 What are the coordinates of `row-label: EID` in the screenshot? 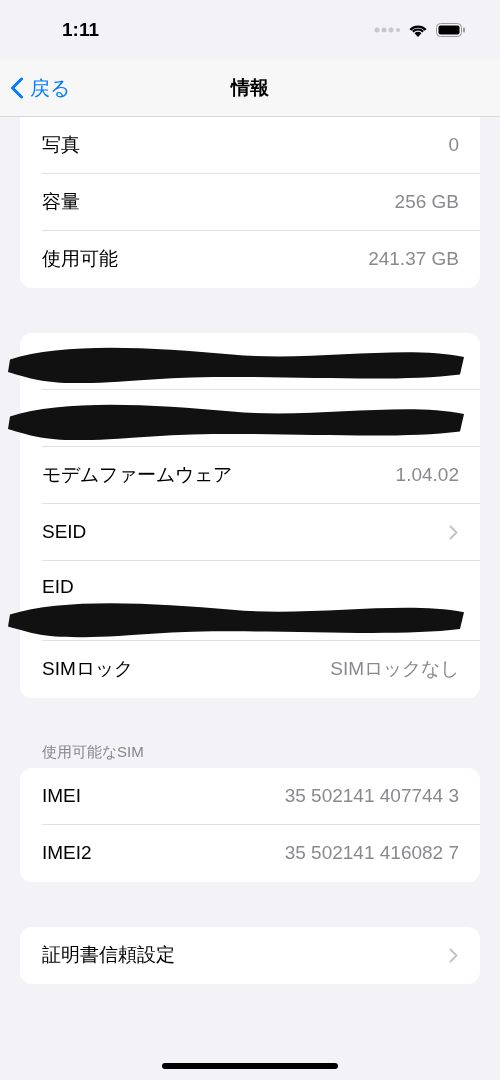 It's located at (58, 587).